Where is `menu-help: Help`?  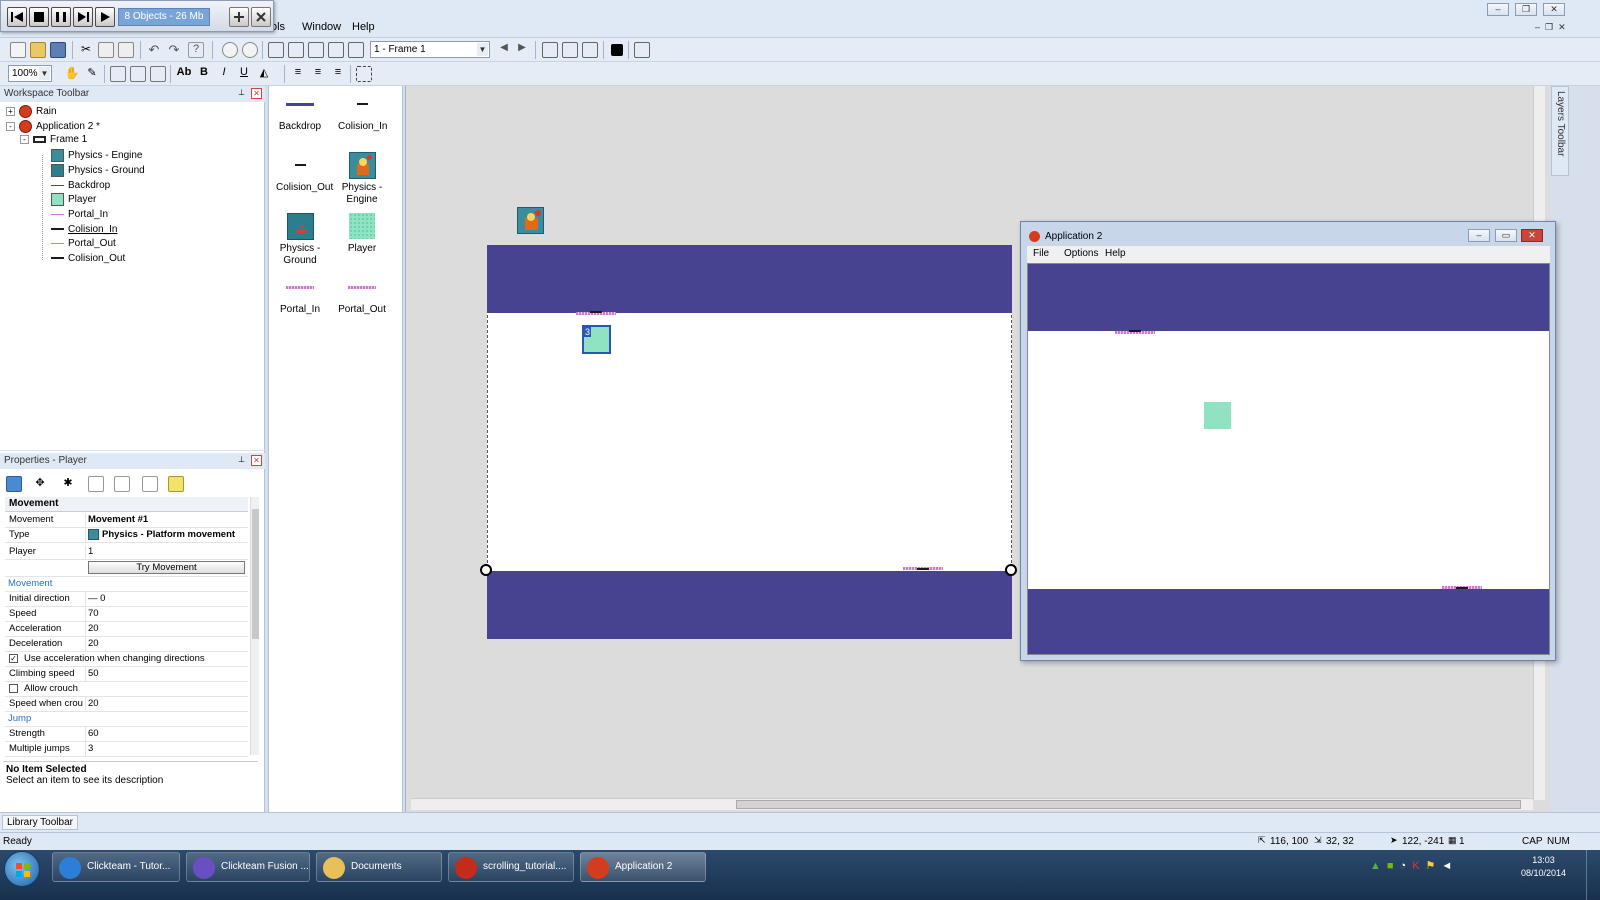
menu-help: Help is located at coordinates (363, 27).